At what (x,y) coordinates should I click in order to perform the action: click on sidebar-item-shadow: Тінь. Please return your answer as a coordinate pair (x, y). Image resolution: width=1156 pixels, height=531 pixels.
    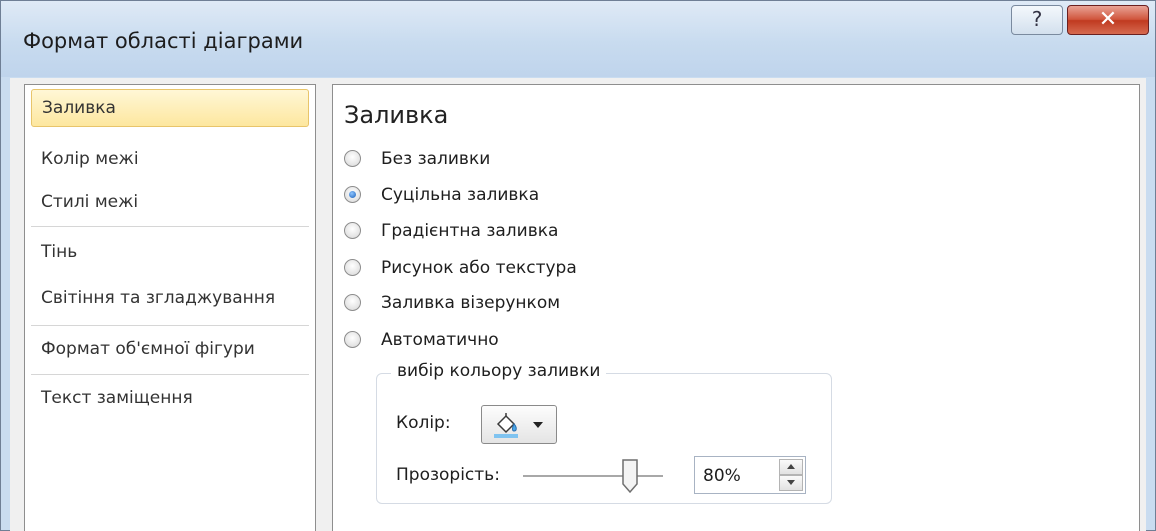
    Looking at the image, I should click on (170, 252).